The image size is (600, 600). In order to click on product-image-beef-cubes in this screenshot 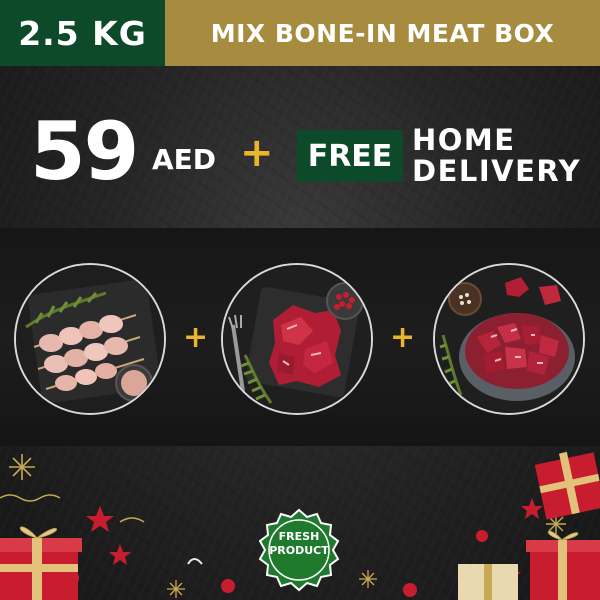, I will do `click(297, 339)`.